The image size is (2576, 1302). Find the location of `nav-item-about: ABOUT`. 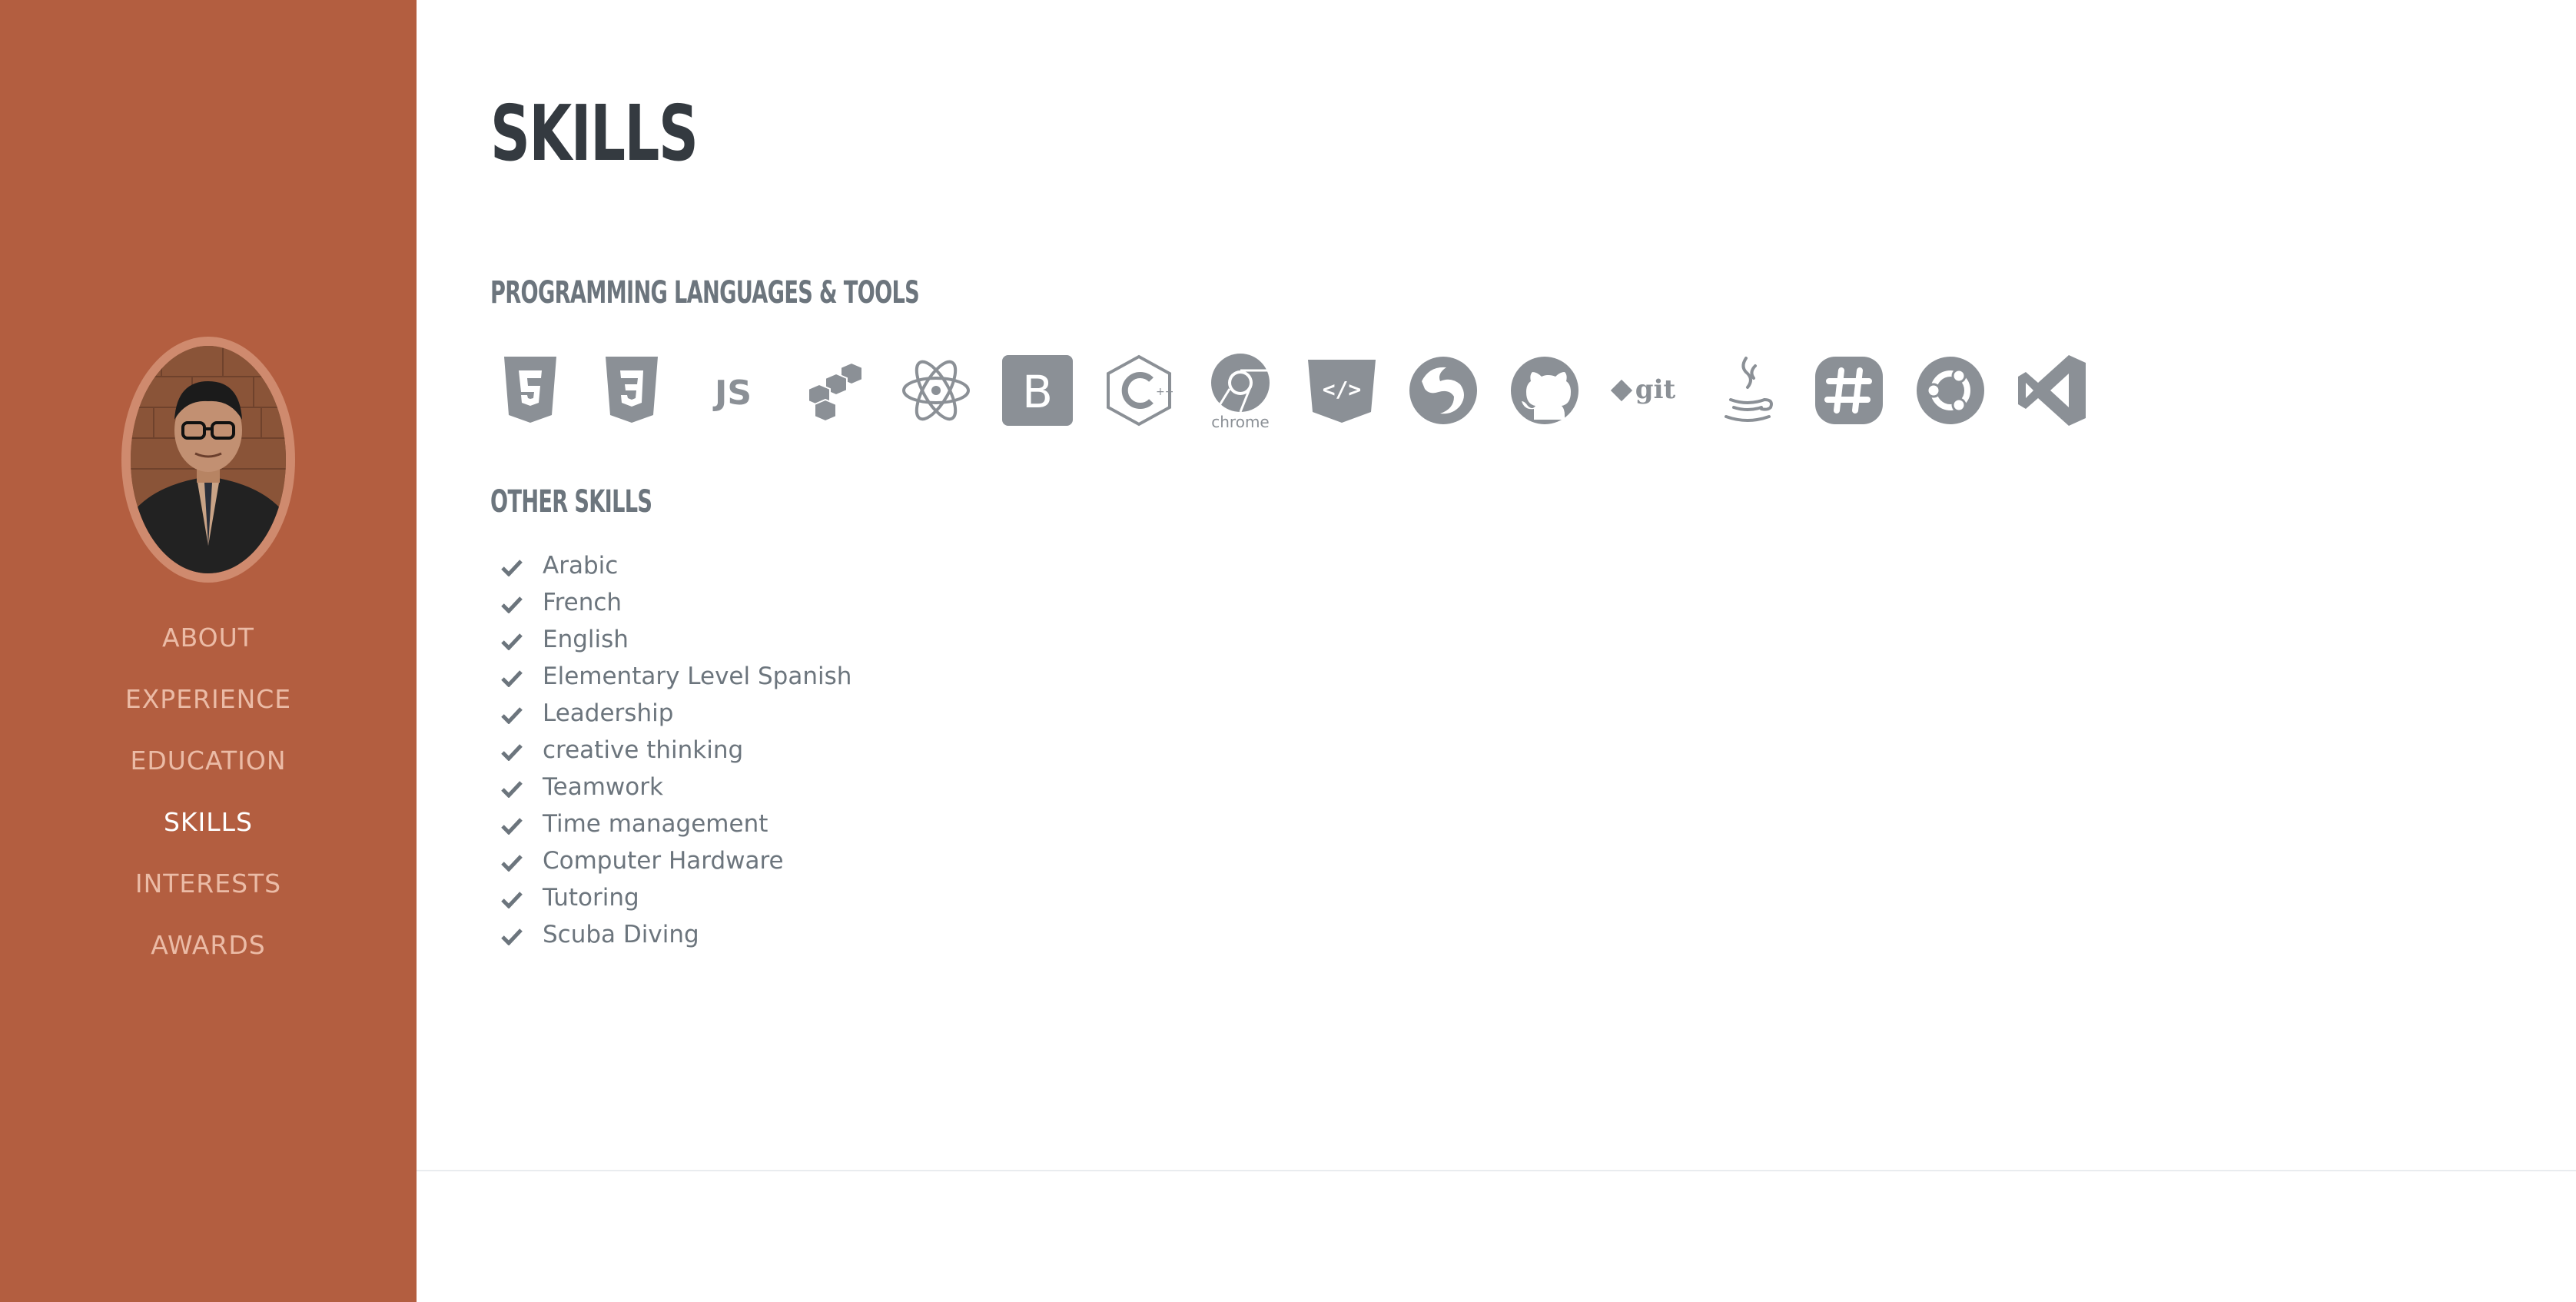

nav-item-about: ABOUT is located at coordinates (208, 642).